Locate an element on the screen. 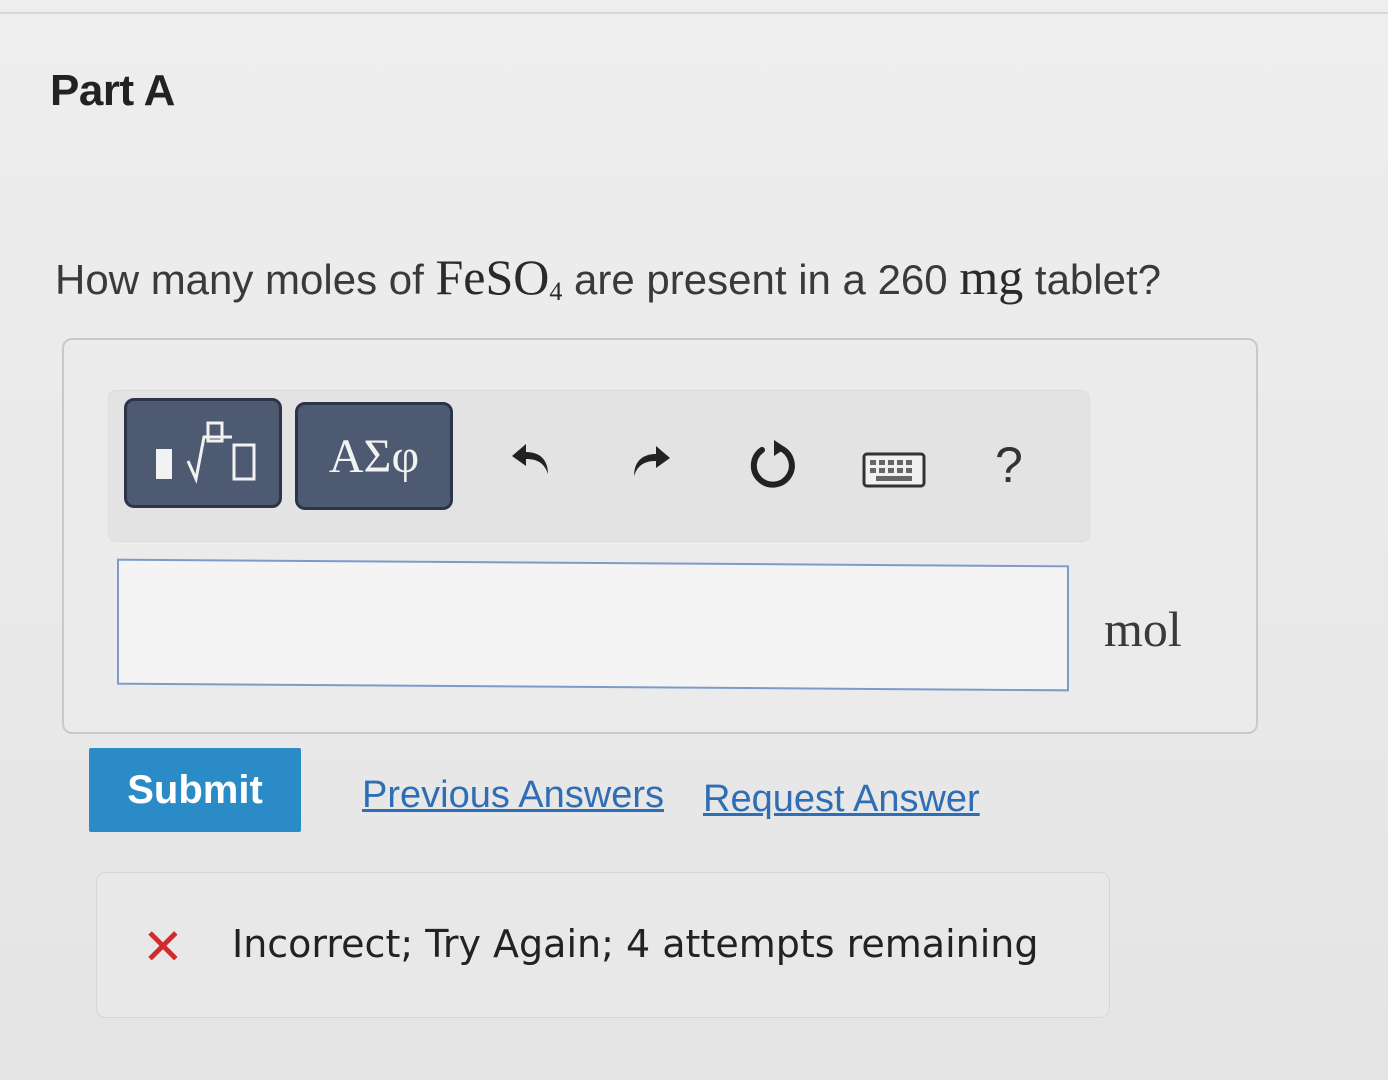  reset-button is located at coordinates (773, 465).